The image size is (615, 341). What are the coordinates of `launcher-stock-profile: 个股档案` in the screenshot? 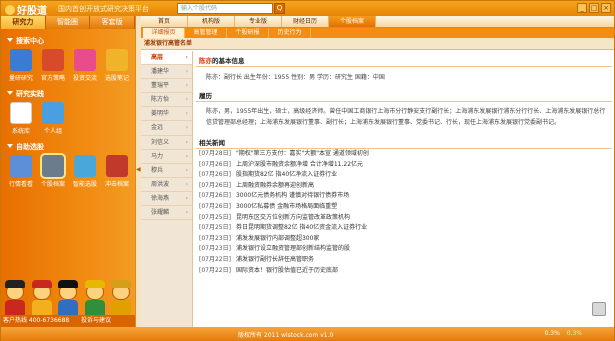 It's located at (53, 170).